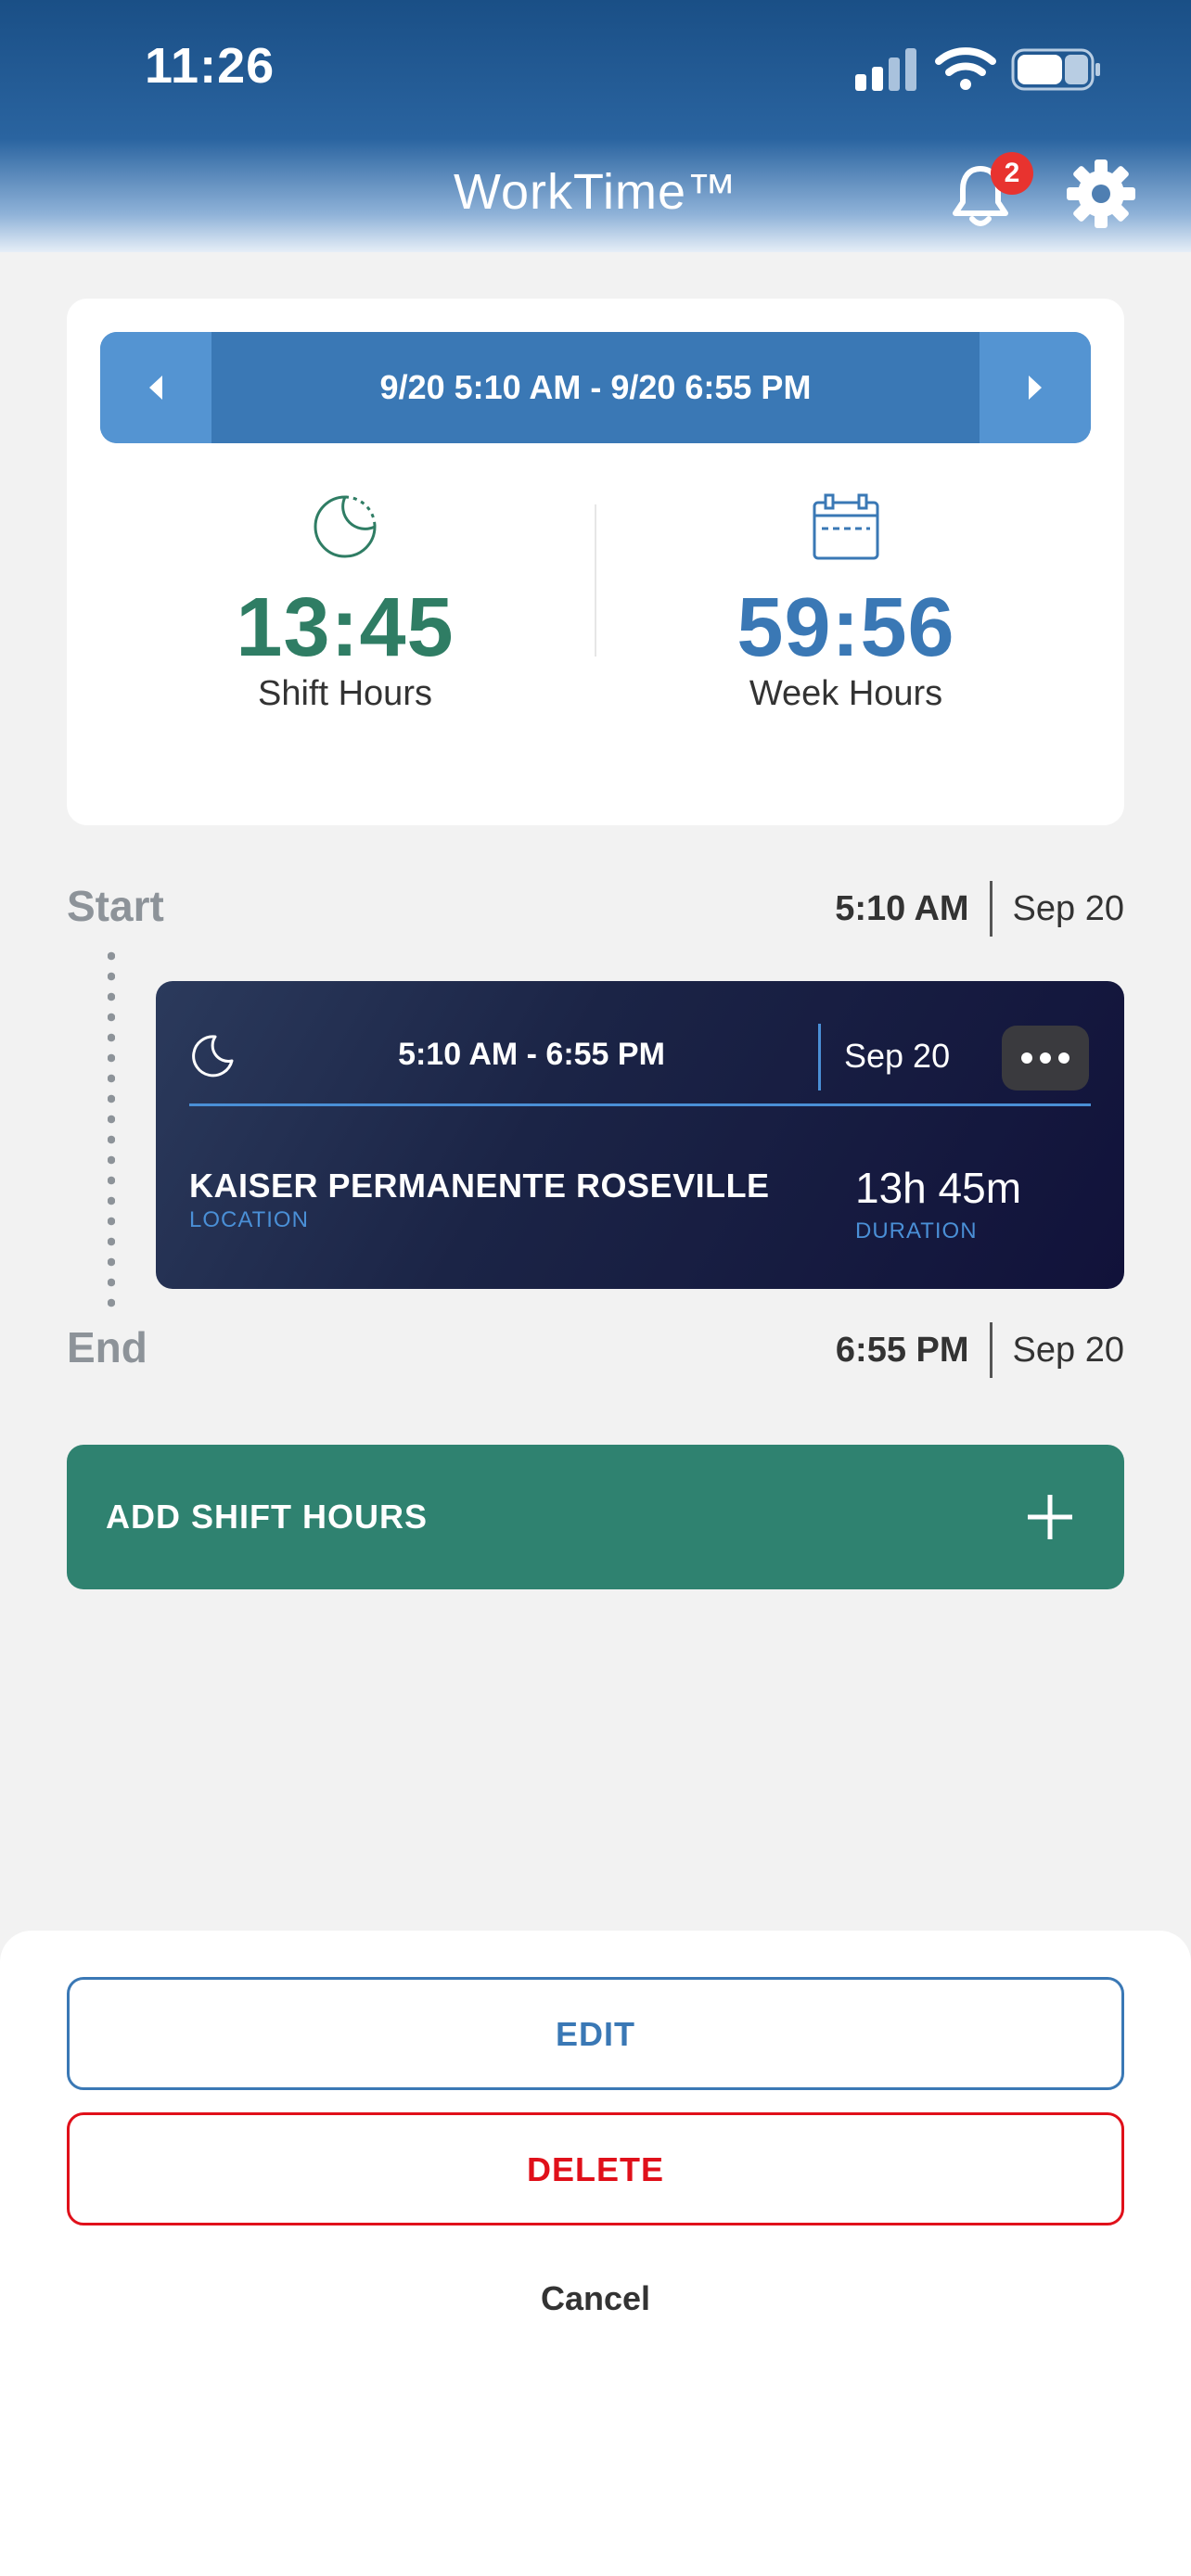 This screenshot has width=1191, height=2576. Describe the element at coordinates (1068, 1350) in the screenshot. I see `end-date: Sep 20` at that location.